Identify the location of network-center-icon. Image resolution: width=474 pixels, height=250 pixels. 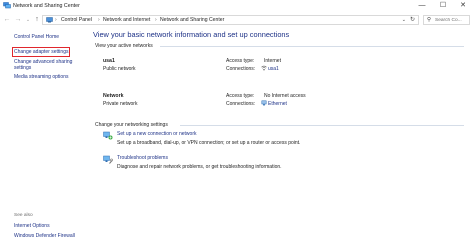
(7, 5).